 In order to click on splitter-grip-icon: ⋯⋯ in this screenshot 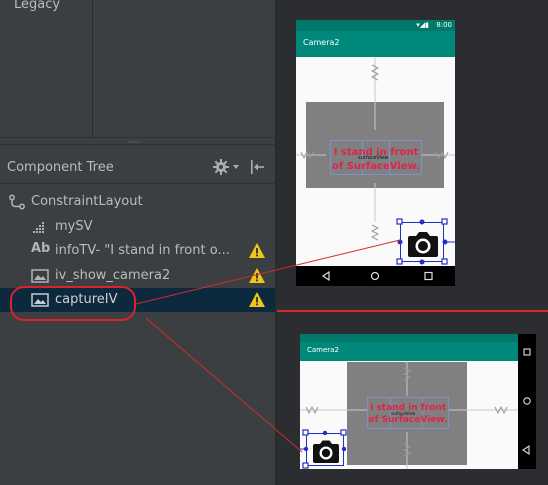, I will do `click(134, 142)`.